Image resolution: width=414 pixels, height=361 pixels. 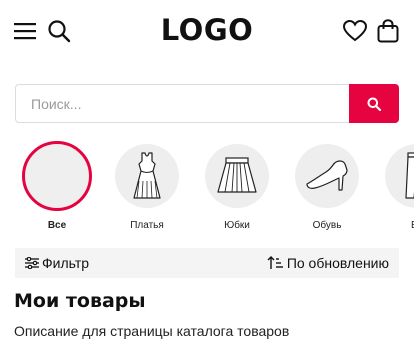 What do you see at coordinates (66, 263) in the screenshot?
I see `filter-label: Фильтр` at bounding box center [66, 263].